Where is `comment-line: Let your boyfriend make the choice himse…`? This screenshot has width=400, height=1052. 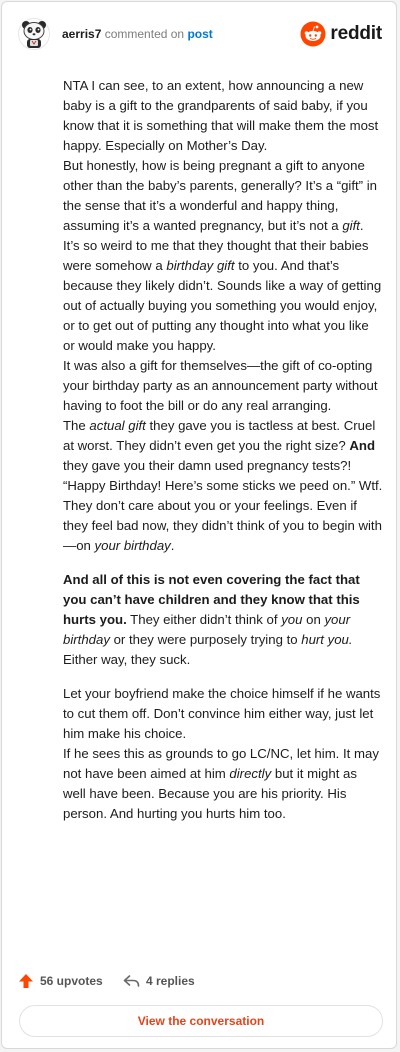 comment-line: Let your boyfriend make the choice himse… is located at coordinates (222, 713).